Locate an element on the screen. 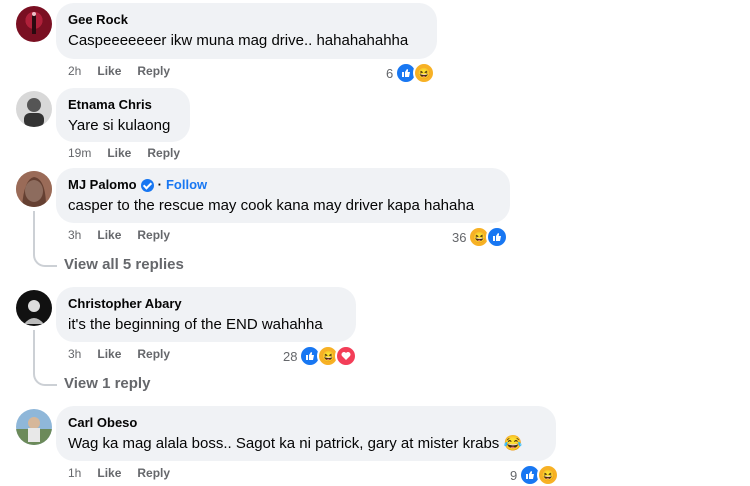  comment-author: Gee Rock is located at coordinates (246, 20).